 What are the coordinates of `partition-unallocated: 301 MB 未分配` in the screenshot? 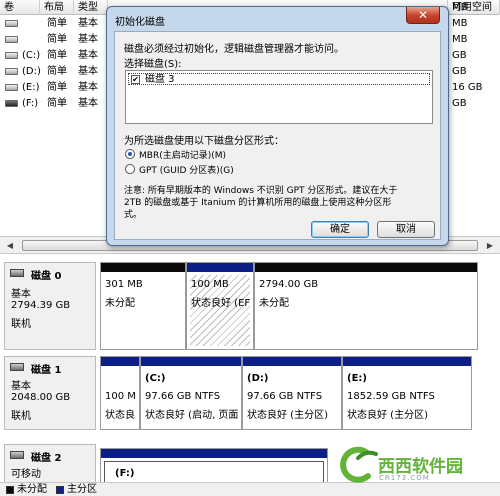 It's located at (143, 306).